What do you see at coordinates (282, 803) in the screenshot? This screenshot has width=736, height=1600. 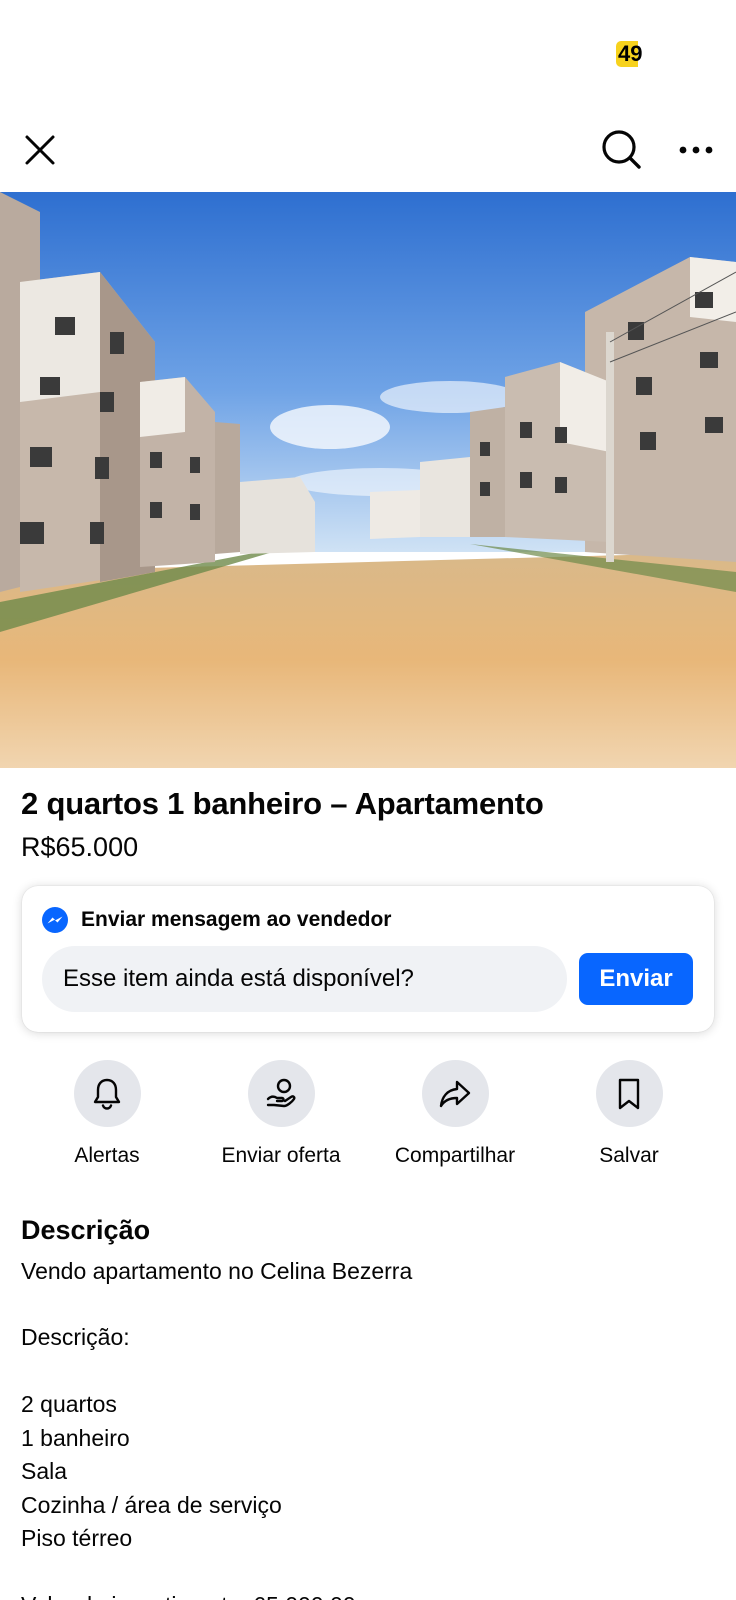 I see `listing-title: 2 quartos 1 banheiro – Apartamento` at bounding box center [282, 803].